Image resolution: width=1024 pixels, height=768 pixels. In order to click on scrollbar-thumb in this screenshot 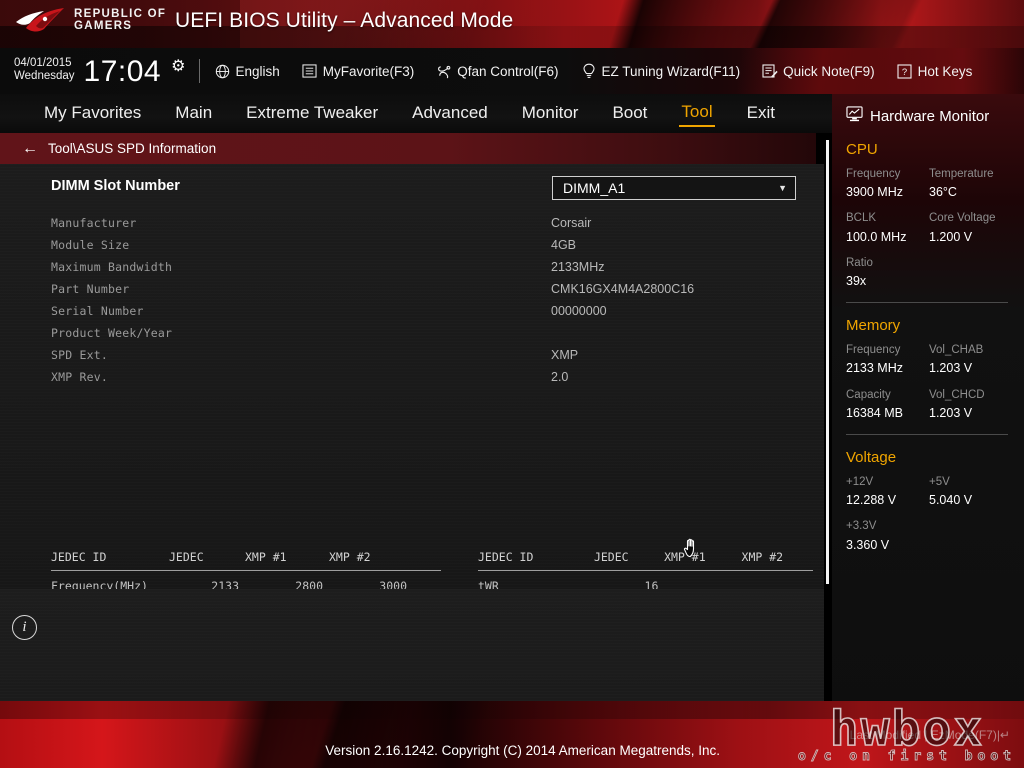, I will do `click(827, 362)`.